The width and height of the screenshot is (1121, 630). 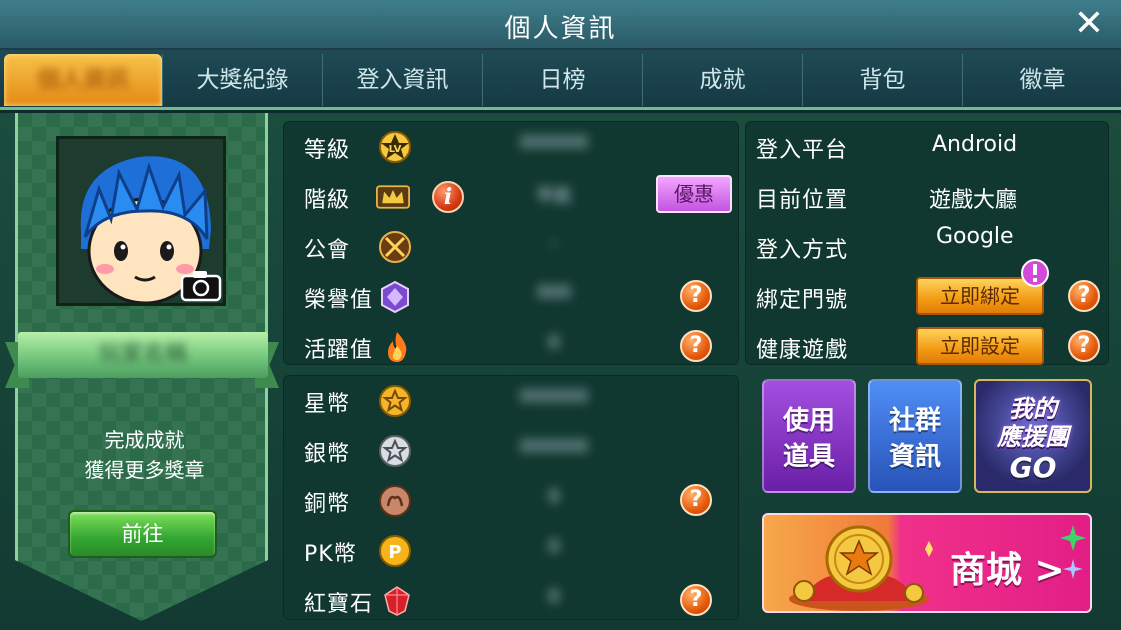 I want to click on stat-row-activity: 活躍值 0 ?, so click(x=511, y=347).